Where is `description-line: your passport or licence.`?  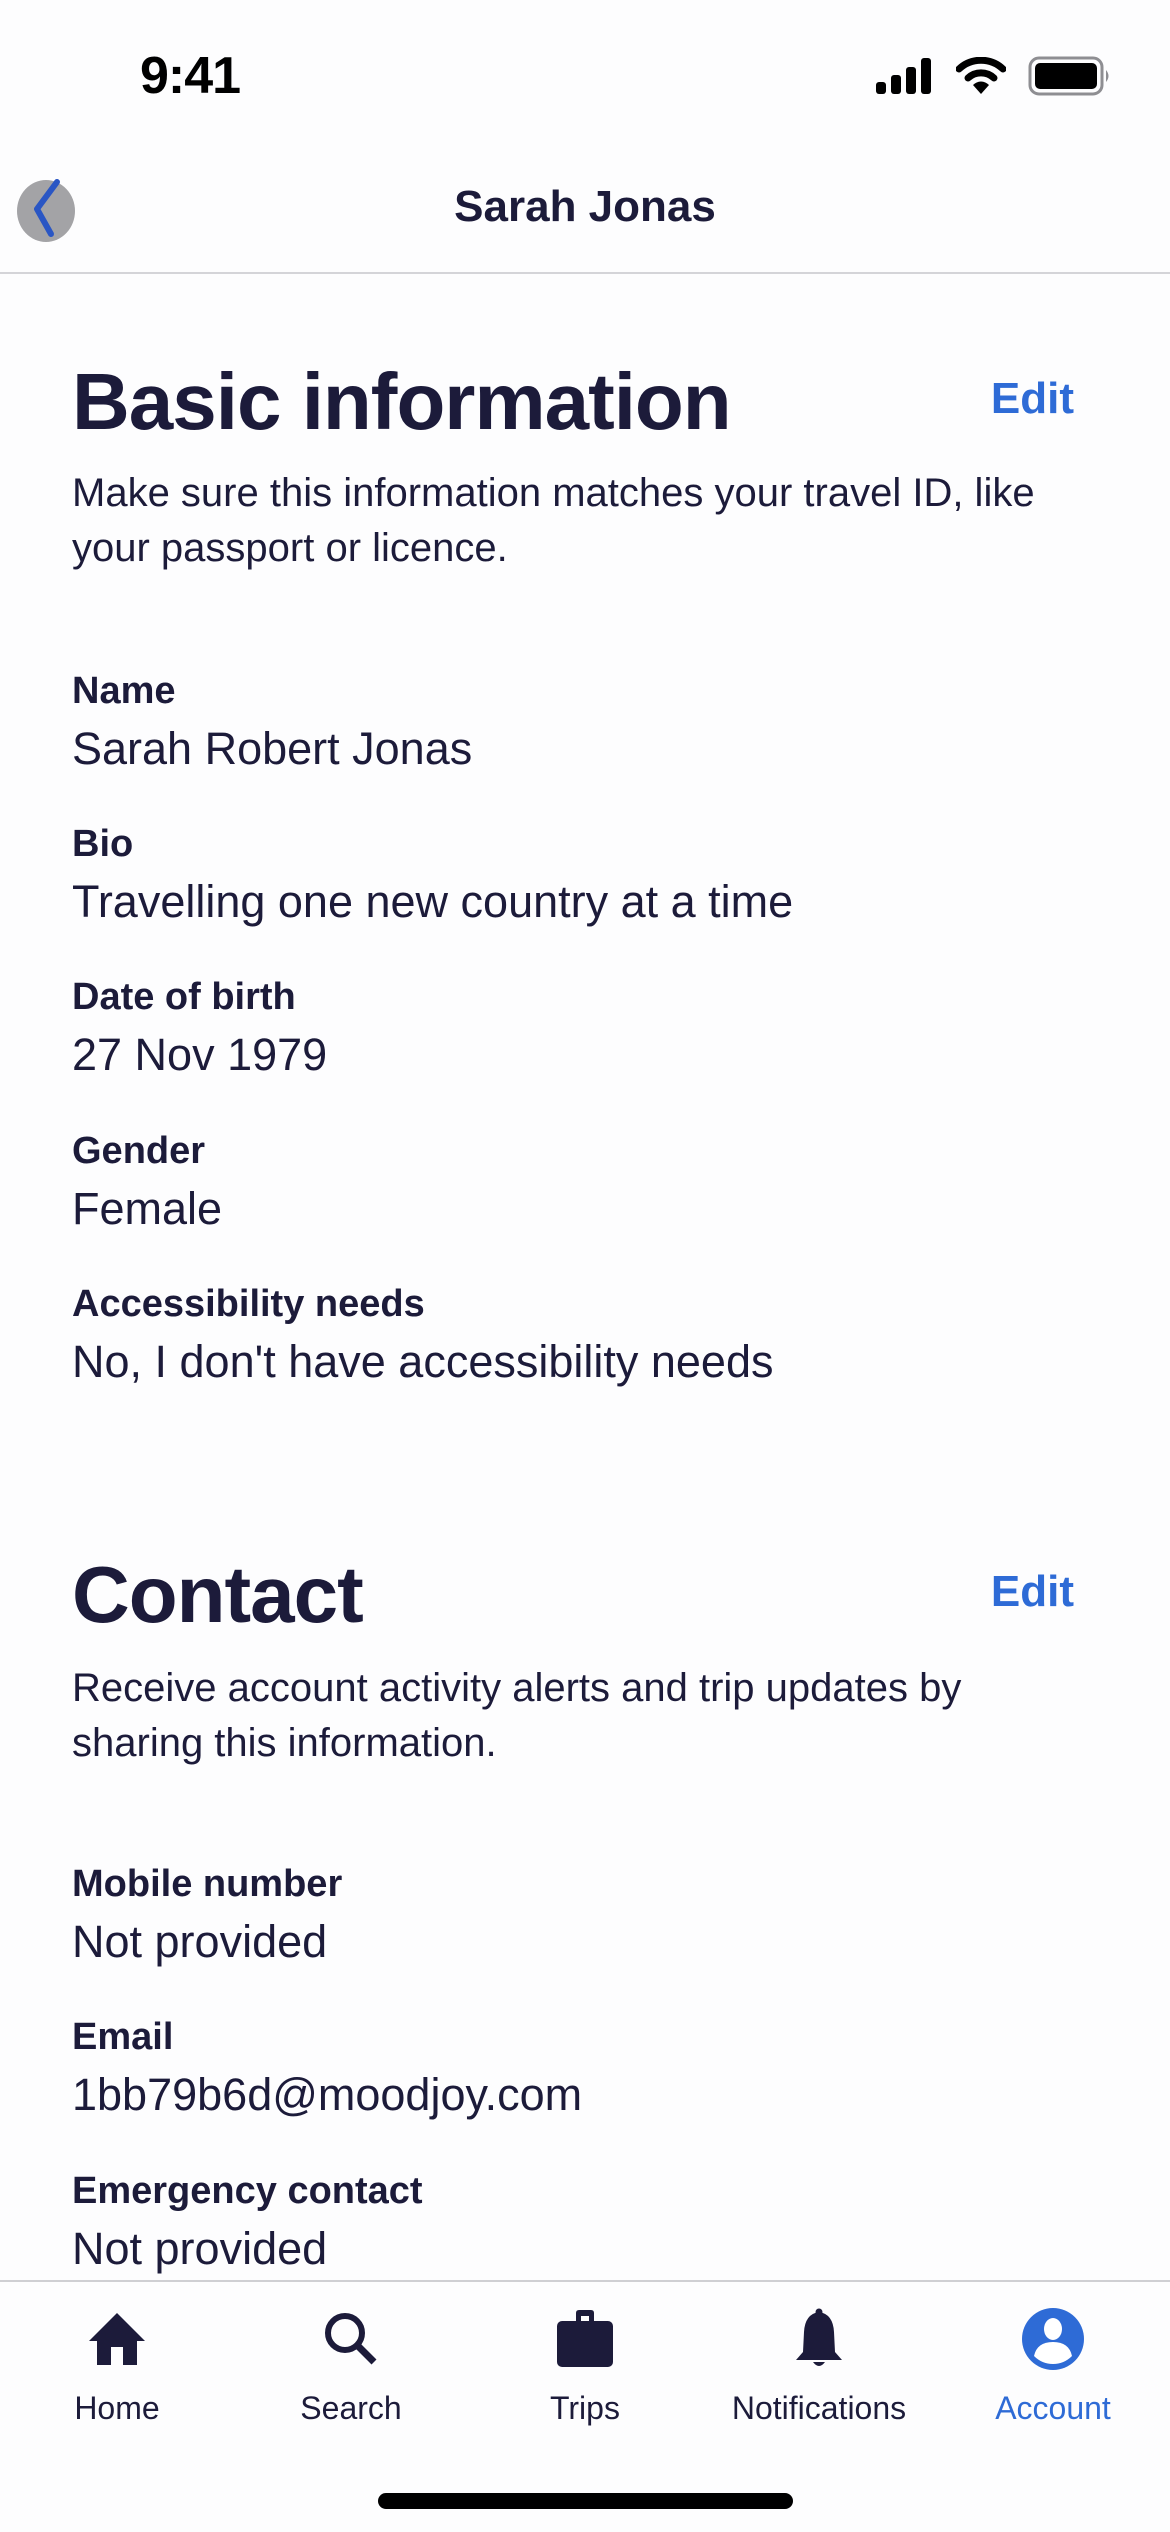 description-line: your passport or licence. is located at coordinates (290, 548).